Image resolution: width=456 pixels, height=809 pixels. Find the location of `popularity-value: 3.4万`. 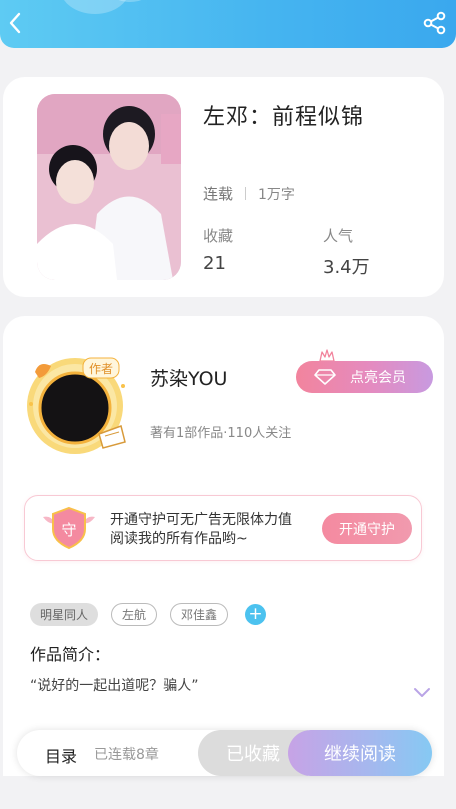

popularity-value: 3.4万 is located at coordinates (346, 267).